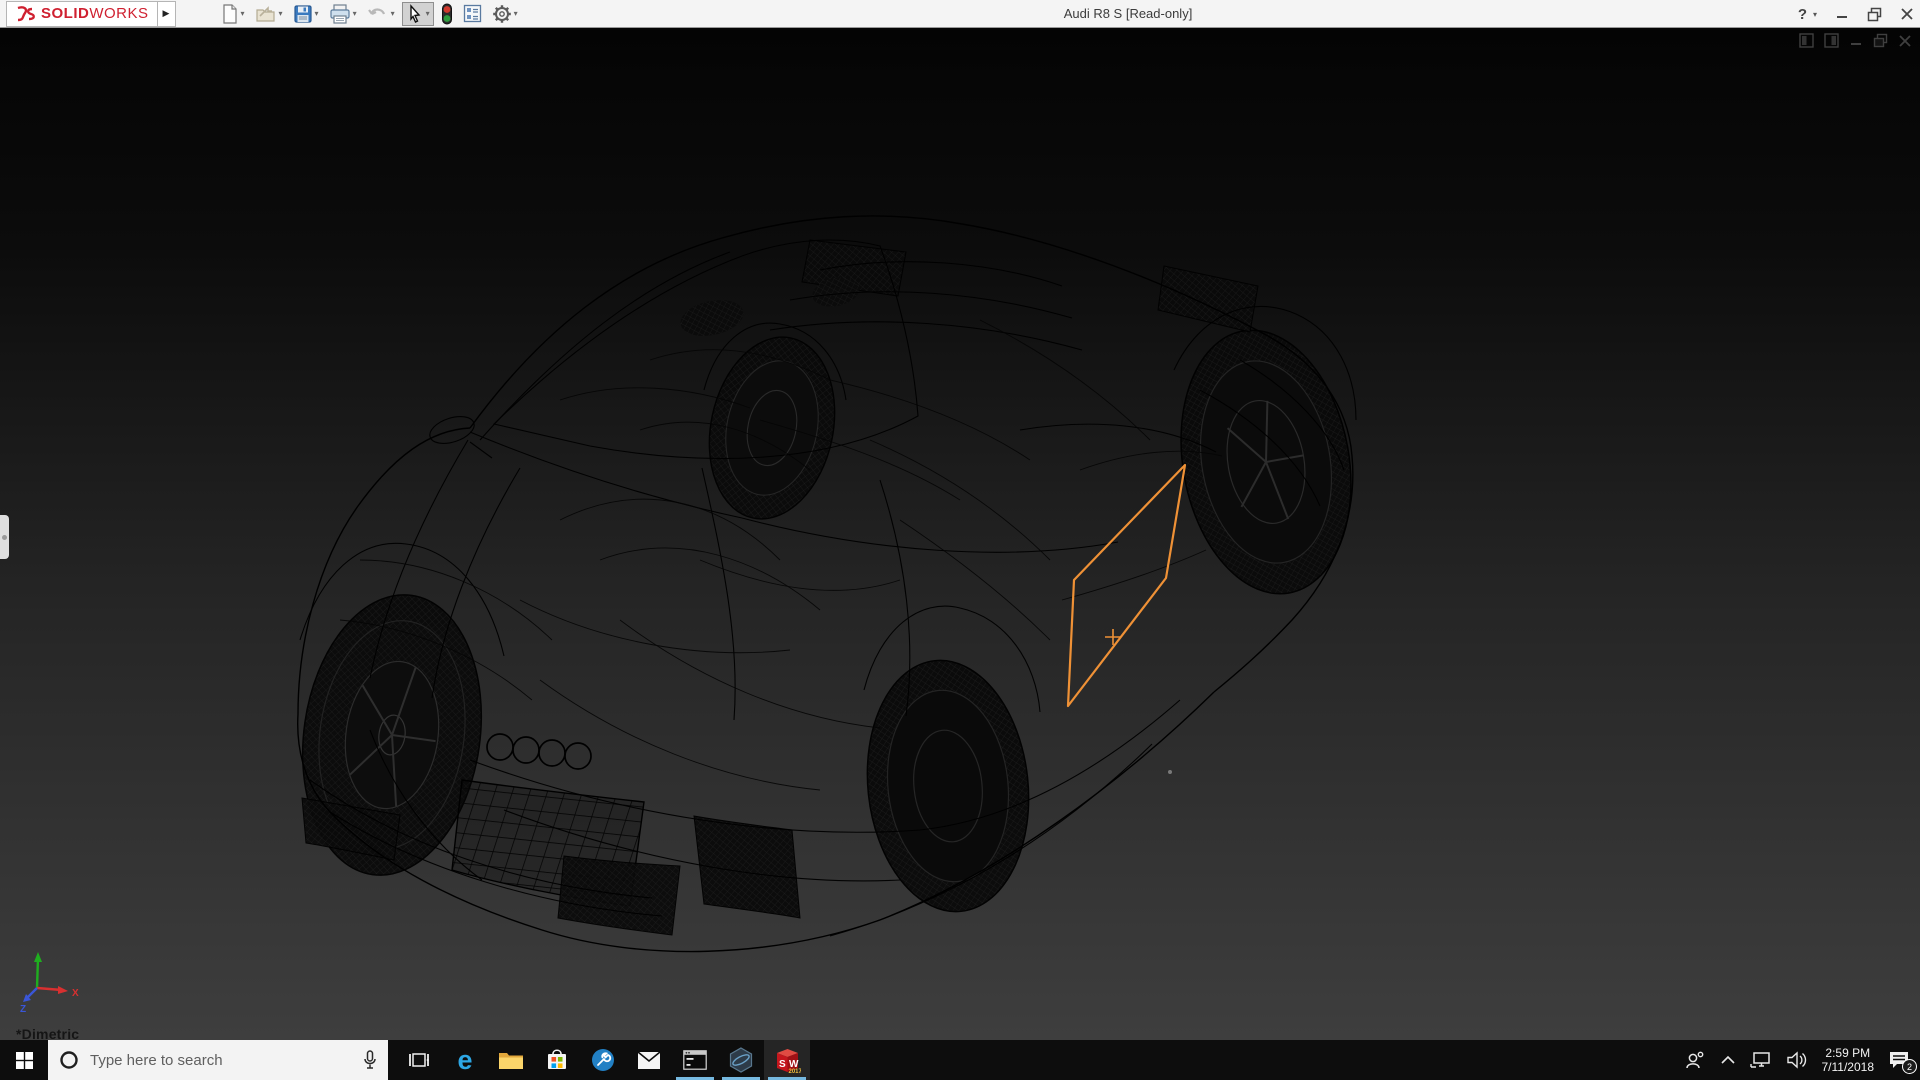 This screenshot has height=1080, width=1920. What do you see at coordinates (1128, 13) in the screenshot?
I see `window-title: Audi R8 S [Read-only]` at bounding box center [1128, 13].